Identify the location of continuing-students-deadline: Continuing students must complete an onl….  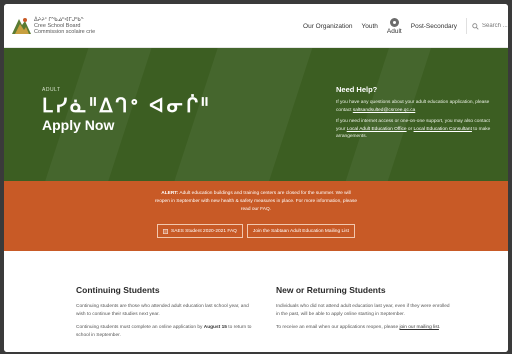
(164, 331).